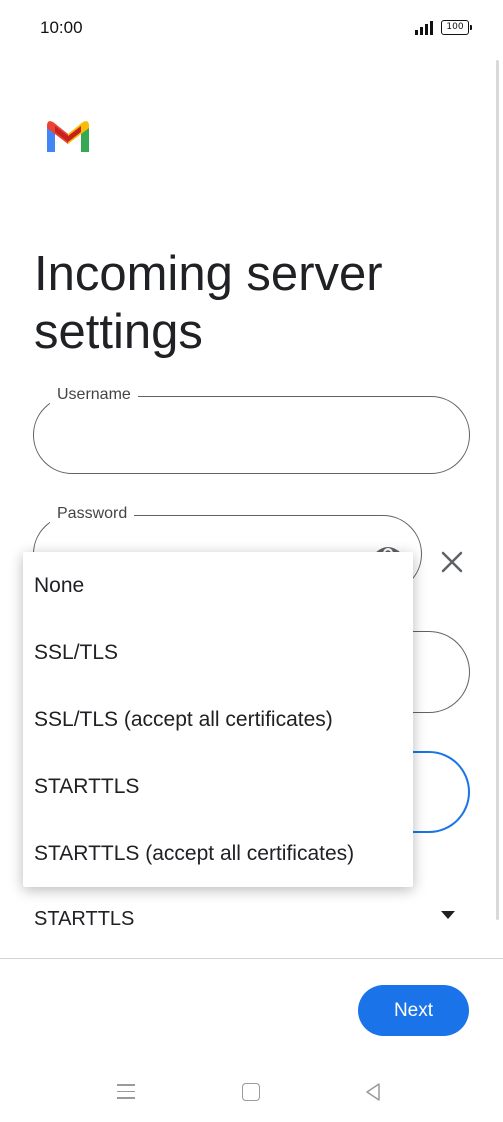 The height and width of the screenshot is (1122, 503). What do you see at coordinates (251, 430) in the screenshot?
I see `username-field: Username` at bounding box center [251, 430].